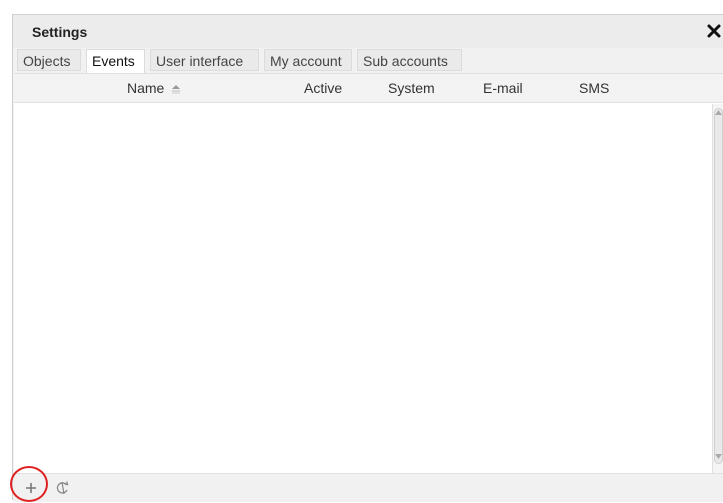 This screenshot has height=503, width=723. Describe the element at coordinates (718, 286) in the screenshot. I see `scrollbar-thumb` at that location.